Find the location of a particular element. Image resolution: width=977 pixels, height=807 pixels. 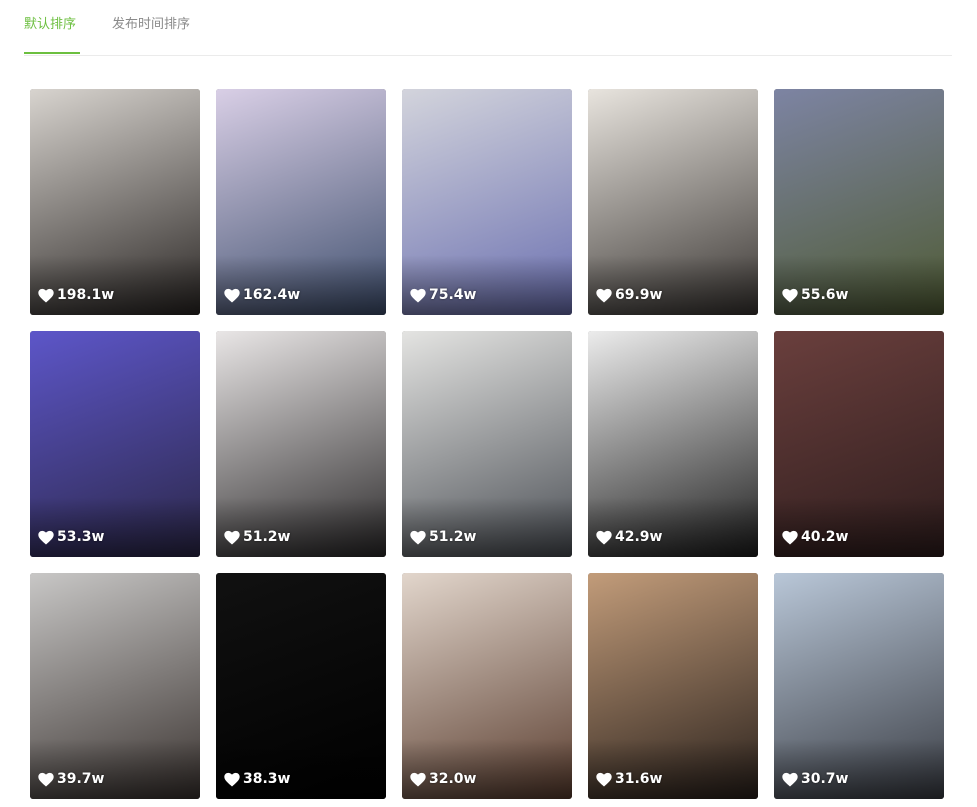

like-count: 40.2w is located at coordinates (815, 537).